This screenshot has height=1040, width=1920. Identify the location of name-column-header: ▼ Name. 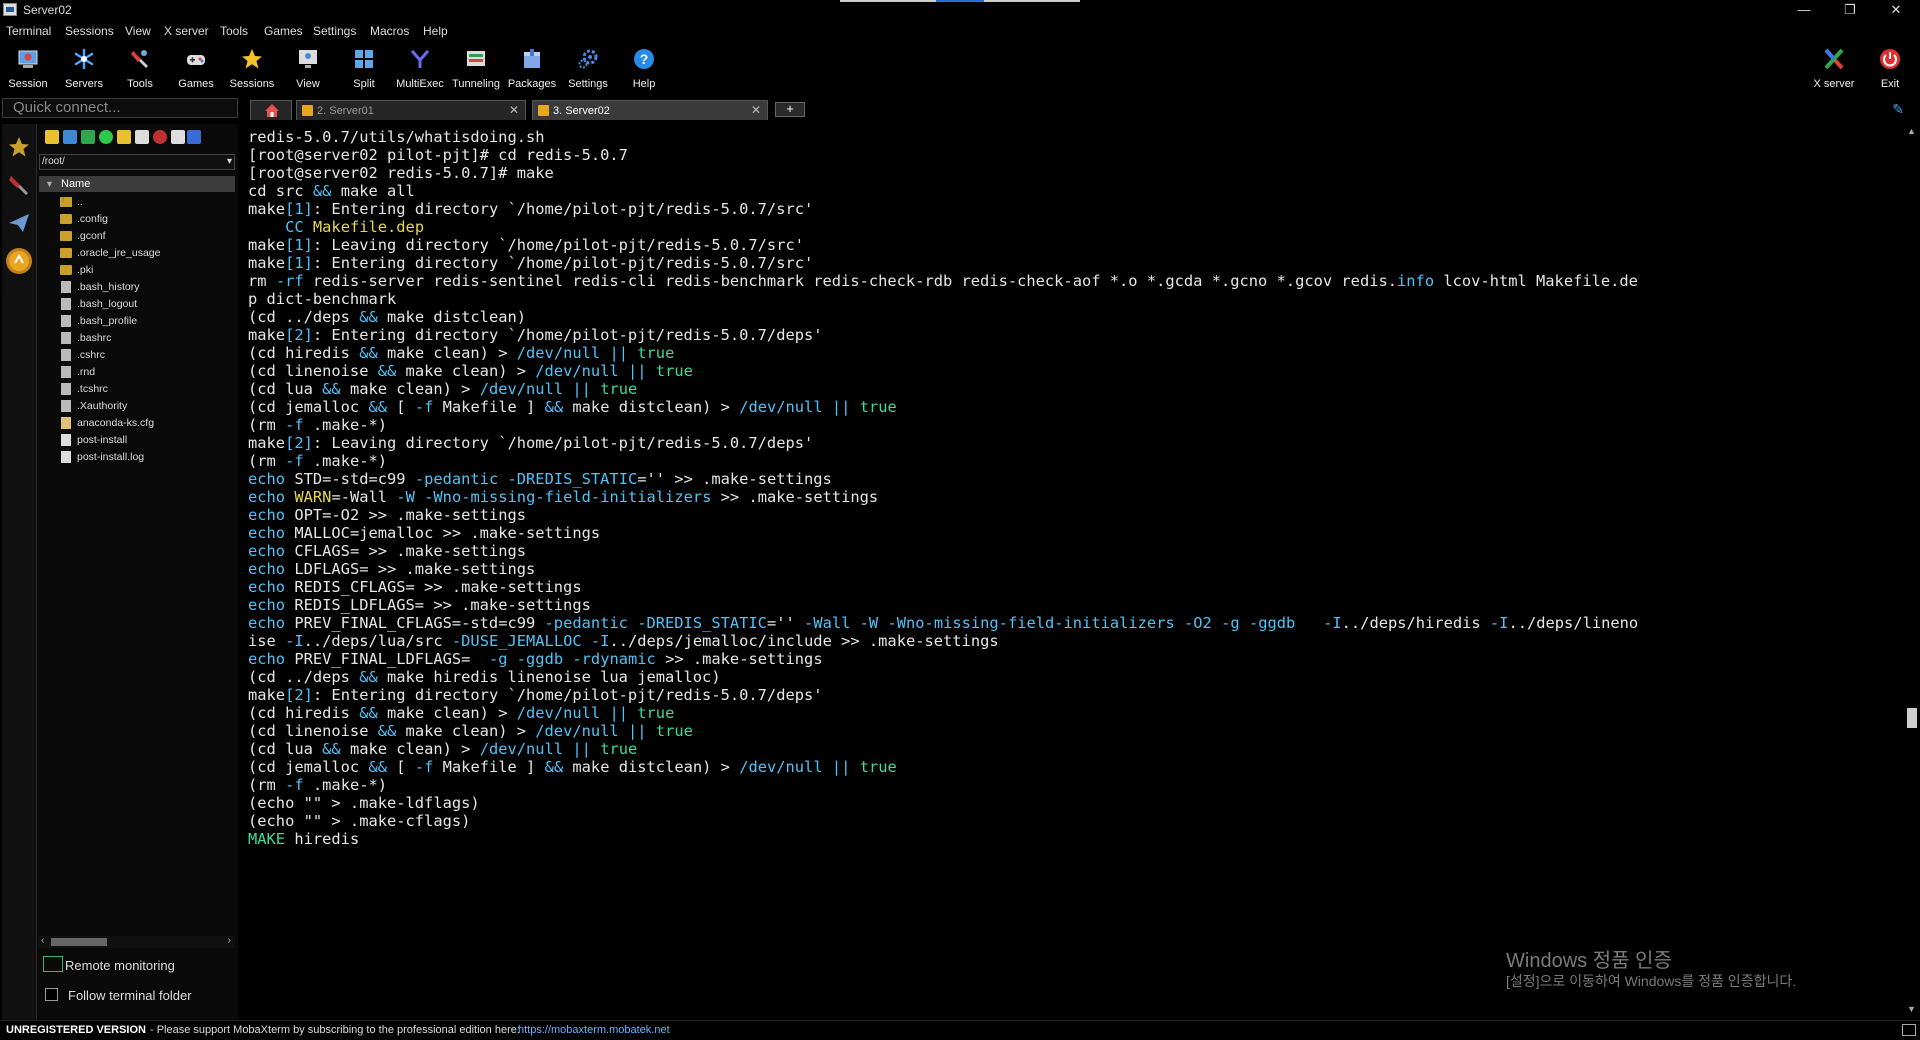
(137, 184).